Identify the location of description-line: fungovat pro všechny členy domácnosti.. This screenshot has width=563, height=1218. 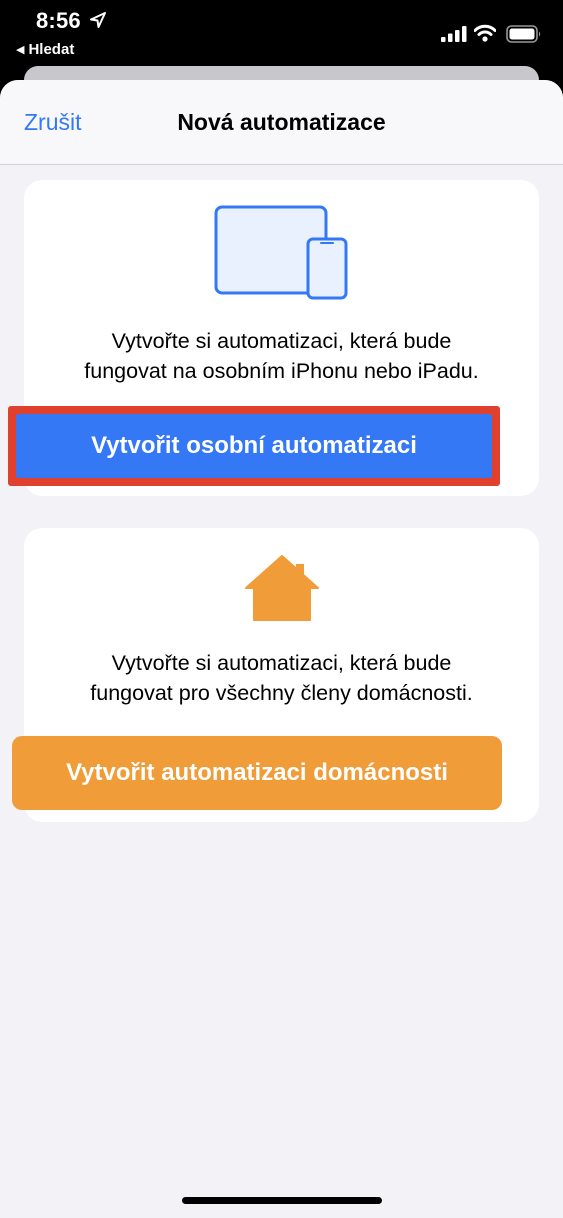
(281, 693).